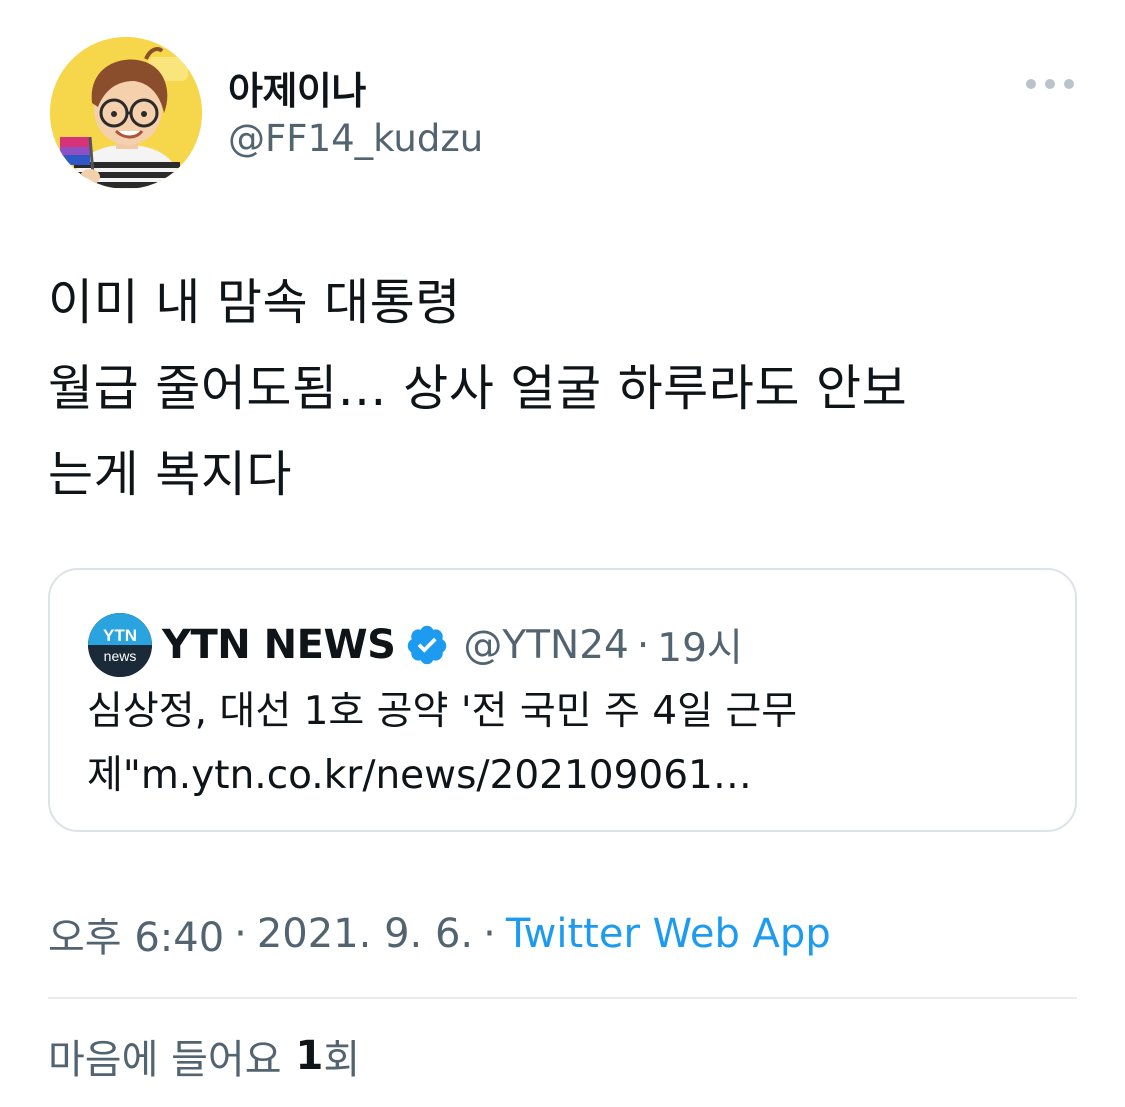 The height and width of the screenshot is (1107, 1125). Describe the element at coordinates (700, 645) in the screenshot. I see `quoted-tweet-time: 19시` at that location.